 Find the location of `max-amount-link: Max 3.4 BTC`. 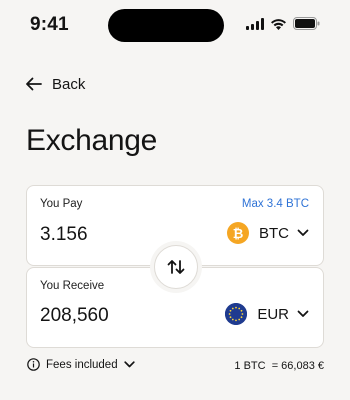

max-amount-link: Max 3.4 BTC is located at coordinates (275, 204).